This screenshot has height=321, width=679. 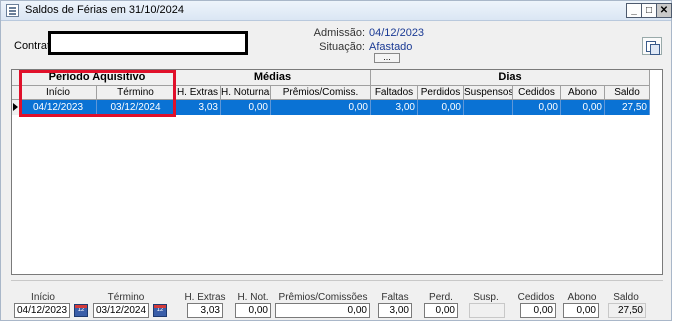 What do you see at coordinates (394, 107) in the screenshot?
I see `cell-faltados: 3,00` at bounding box center [394, 107].